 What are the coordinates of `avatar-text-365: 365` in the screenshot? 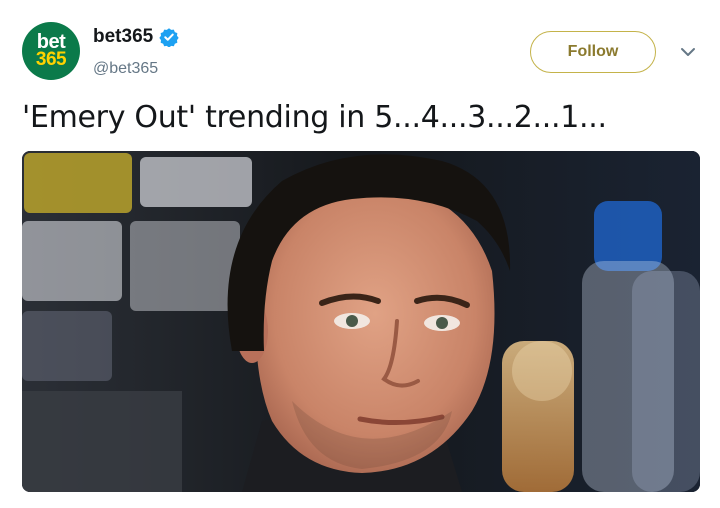 It's located at (51, 60).